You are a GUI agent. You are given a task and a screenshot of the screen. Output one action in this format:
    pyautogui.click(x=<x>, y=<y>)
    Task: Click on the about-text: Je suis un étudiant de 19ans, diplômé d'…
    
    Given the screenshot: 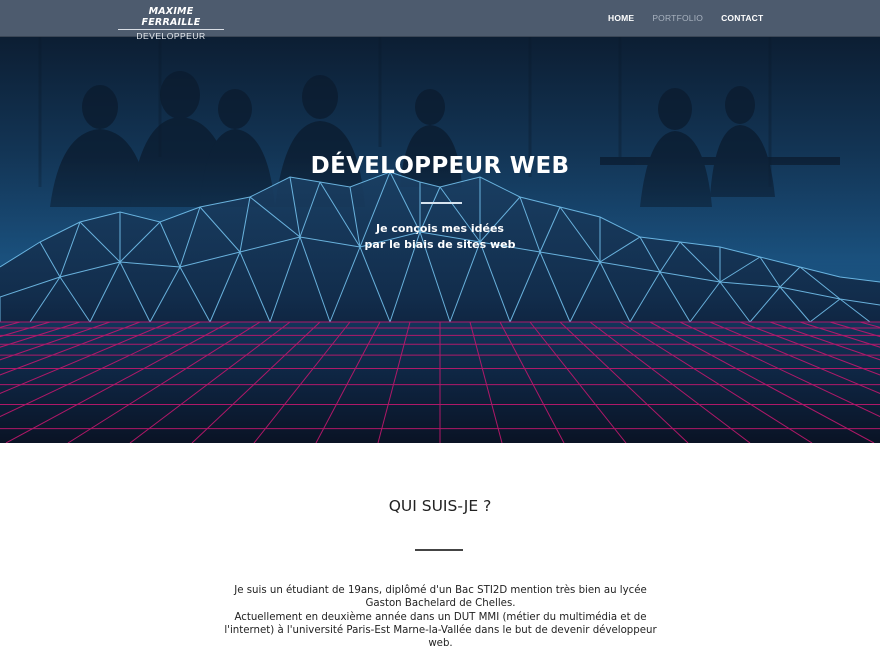 What is the action you would take?
    pyautogui.click(x=440, y=617)
    